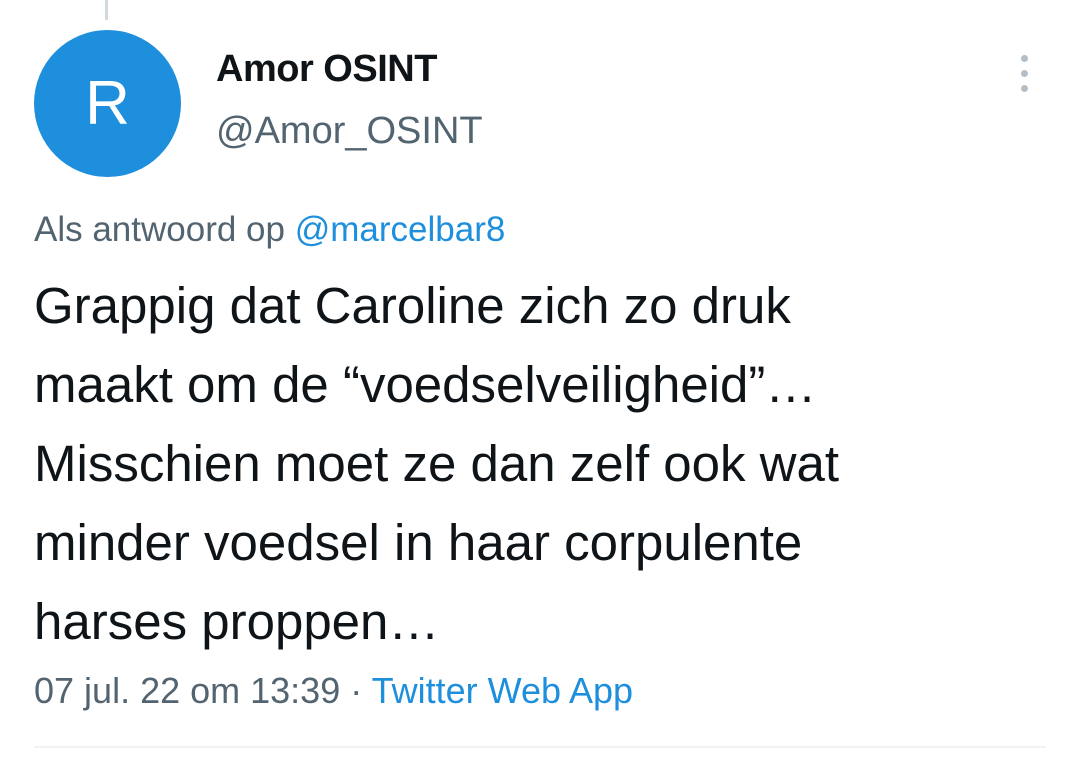 The width and height of the screenshot is (1080, 762). I want to click on tweet-timestamp: 07 jul. 22 om 13:39, so click(187, 690).